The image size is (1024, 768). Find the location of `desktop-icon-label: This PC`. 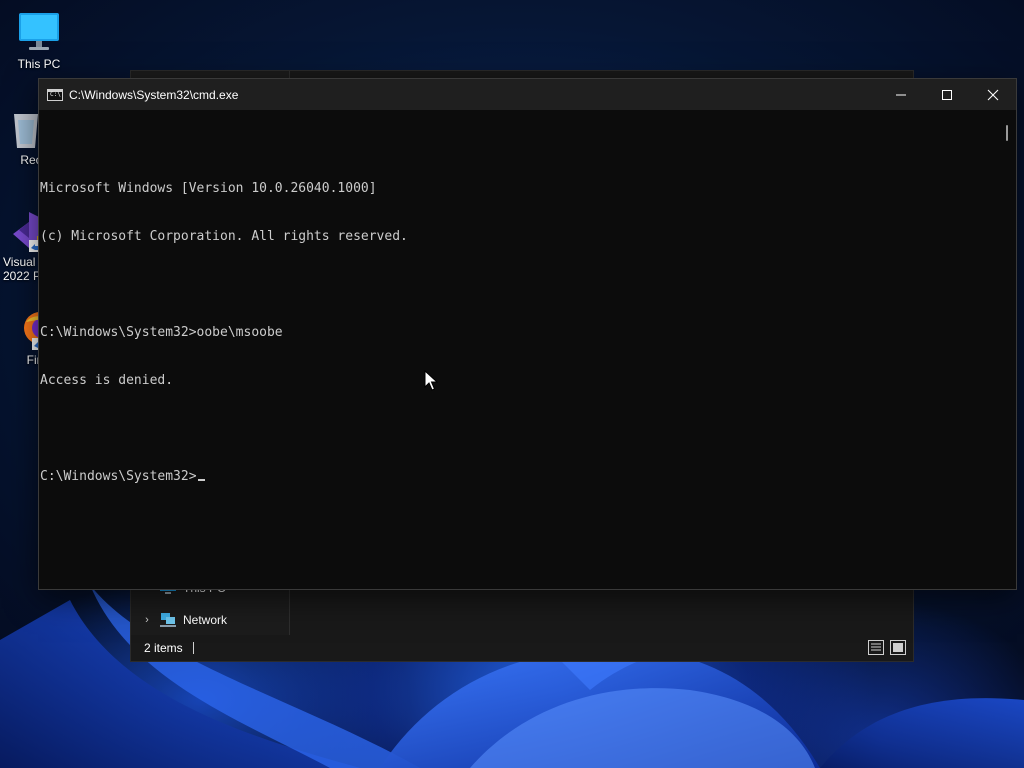

desktop-icon-label: This PC is located at coordinates (39, 64).